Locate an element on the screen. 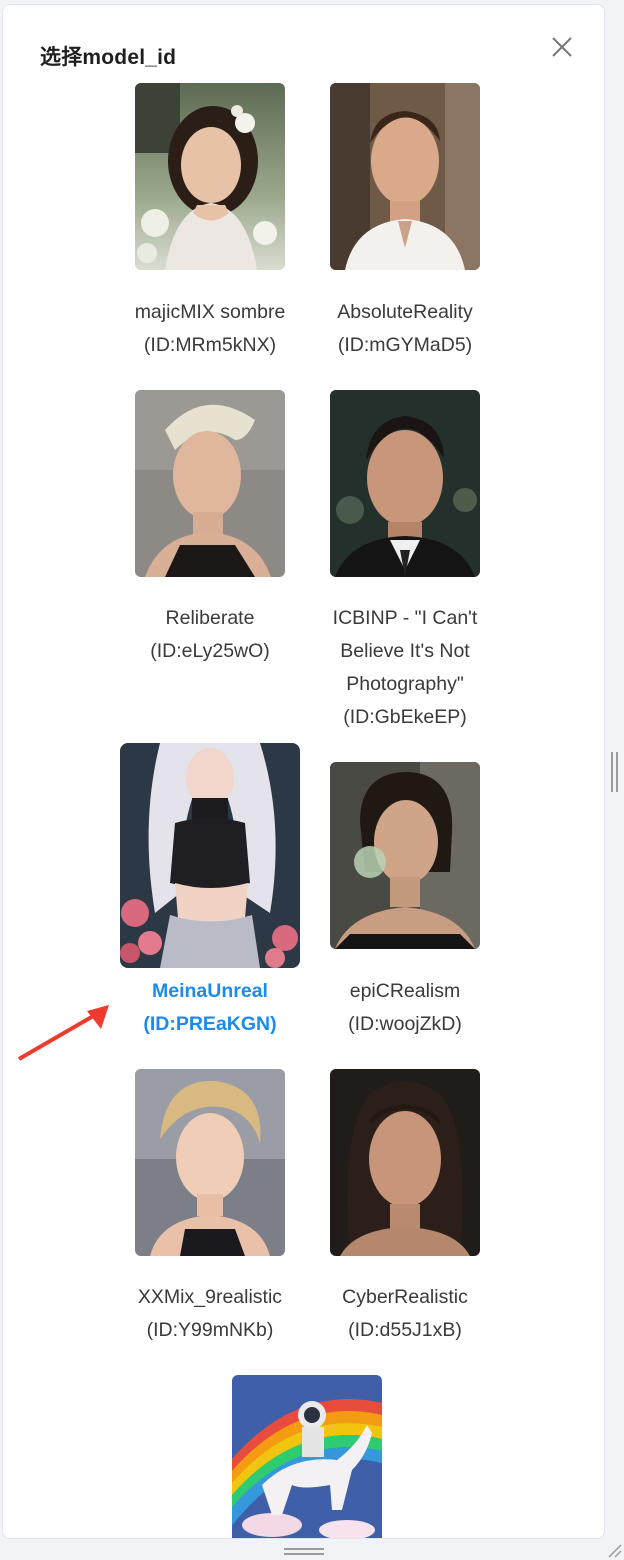  model-id: (ID:woojZkD) is located at coordinates (405, 1024).